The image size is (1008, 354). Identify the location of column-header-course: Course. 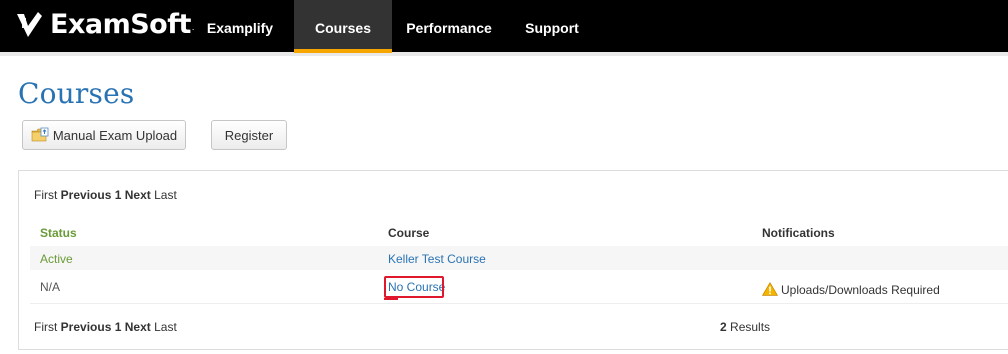
(408, 233).